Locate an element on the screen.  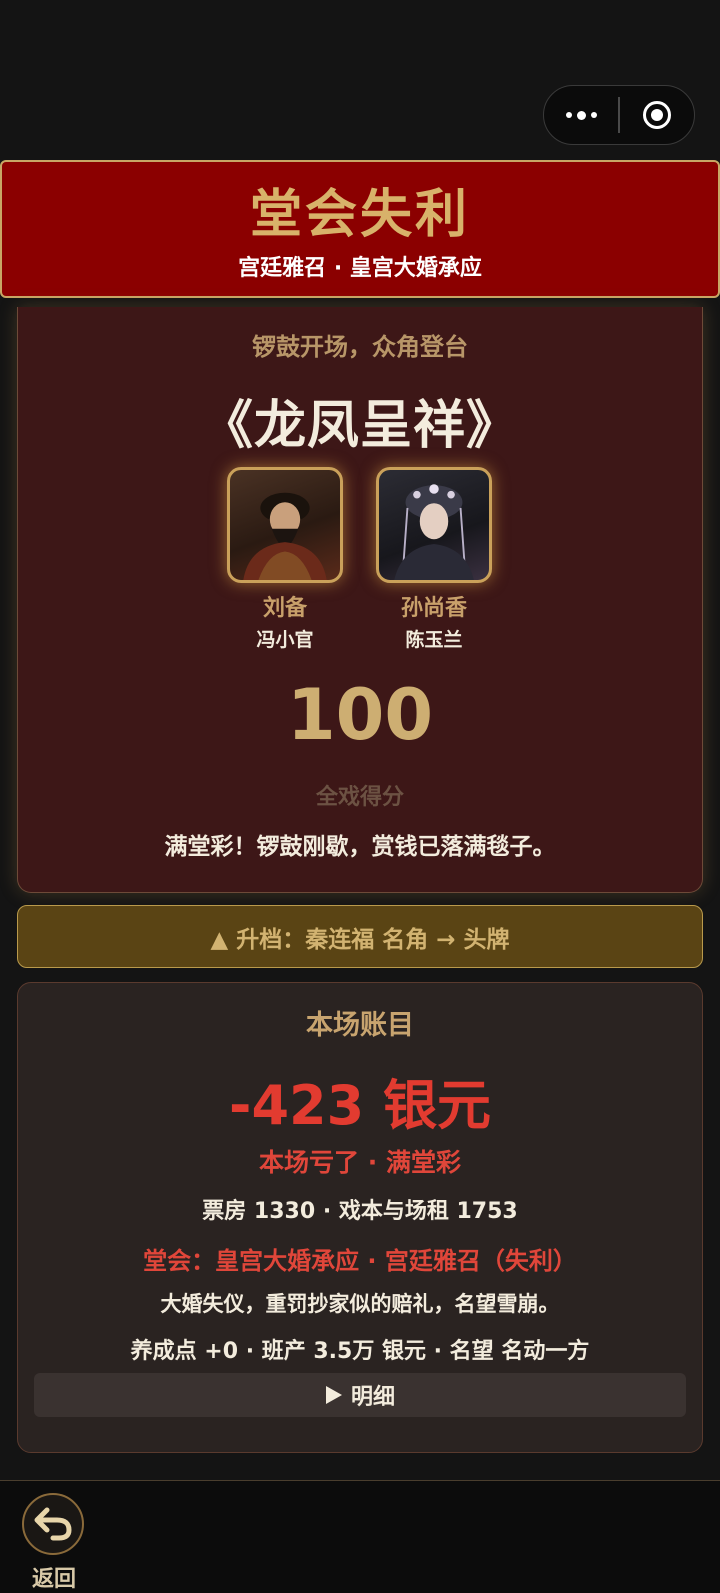
more-button is located at coordinates (581, 115).